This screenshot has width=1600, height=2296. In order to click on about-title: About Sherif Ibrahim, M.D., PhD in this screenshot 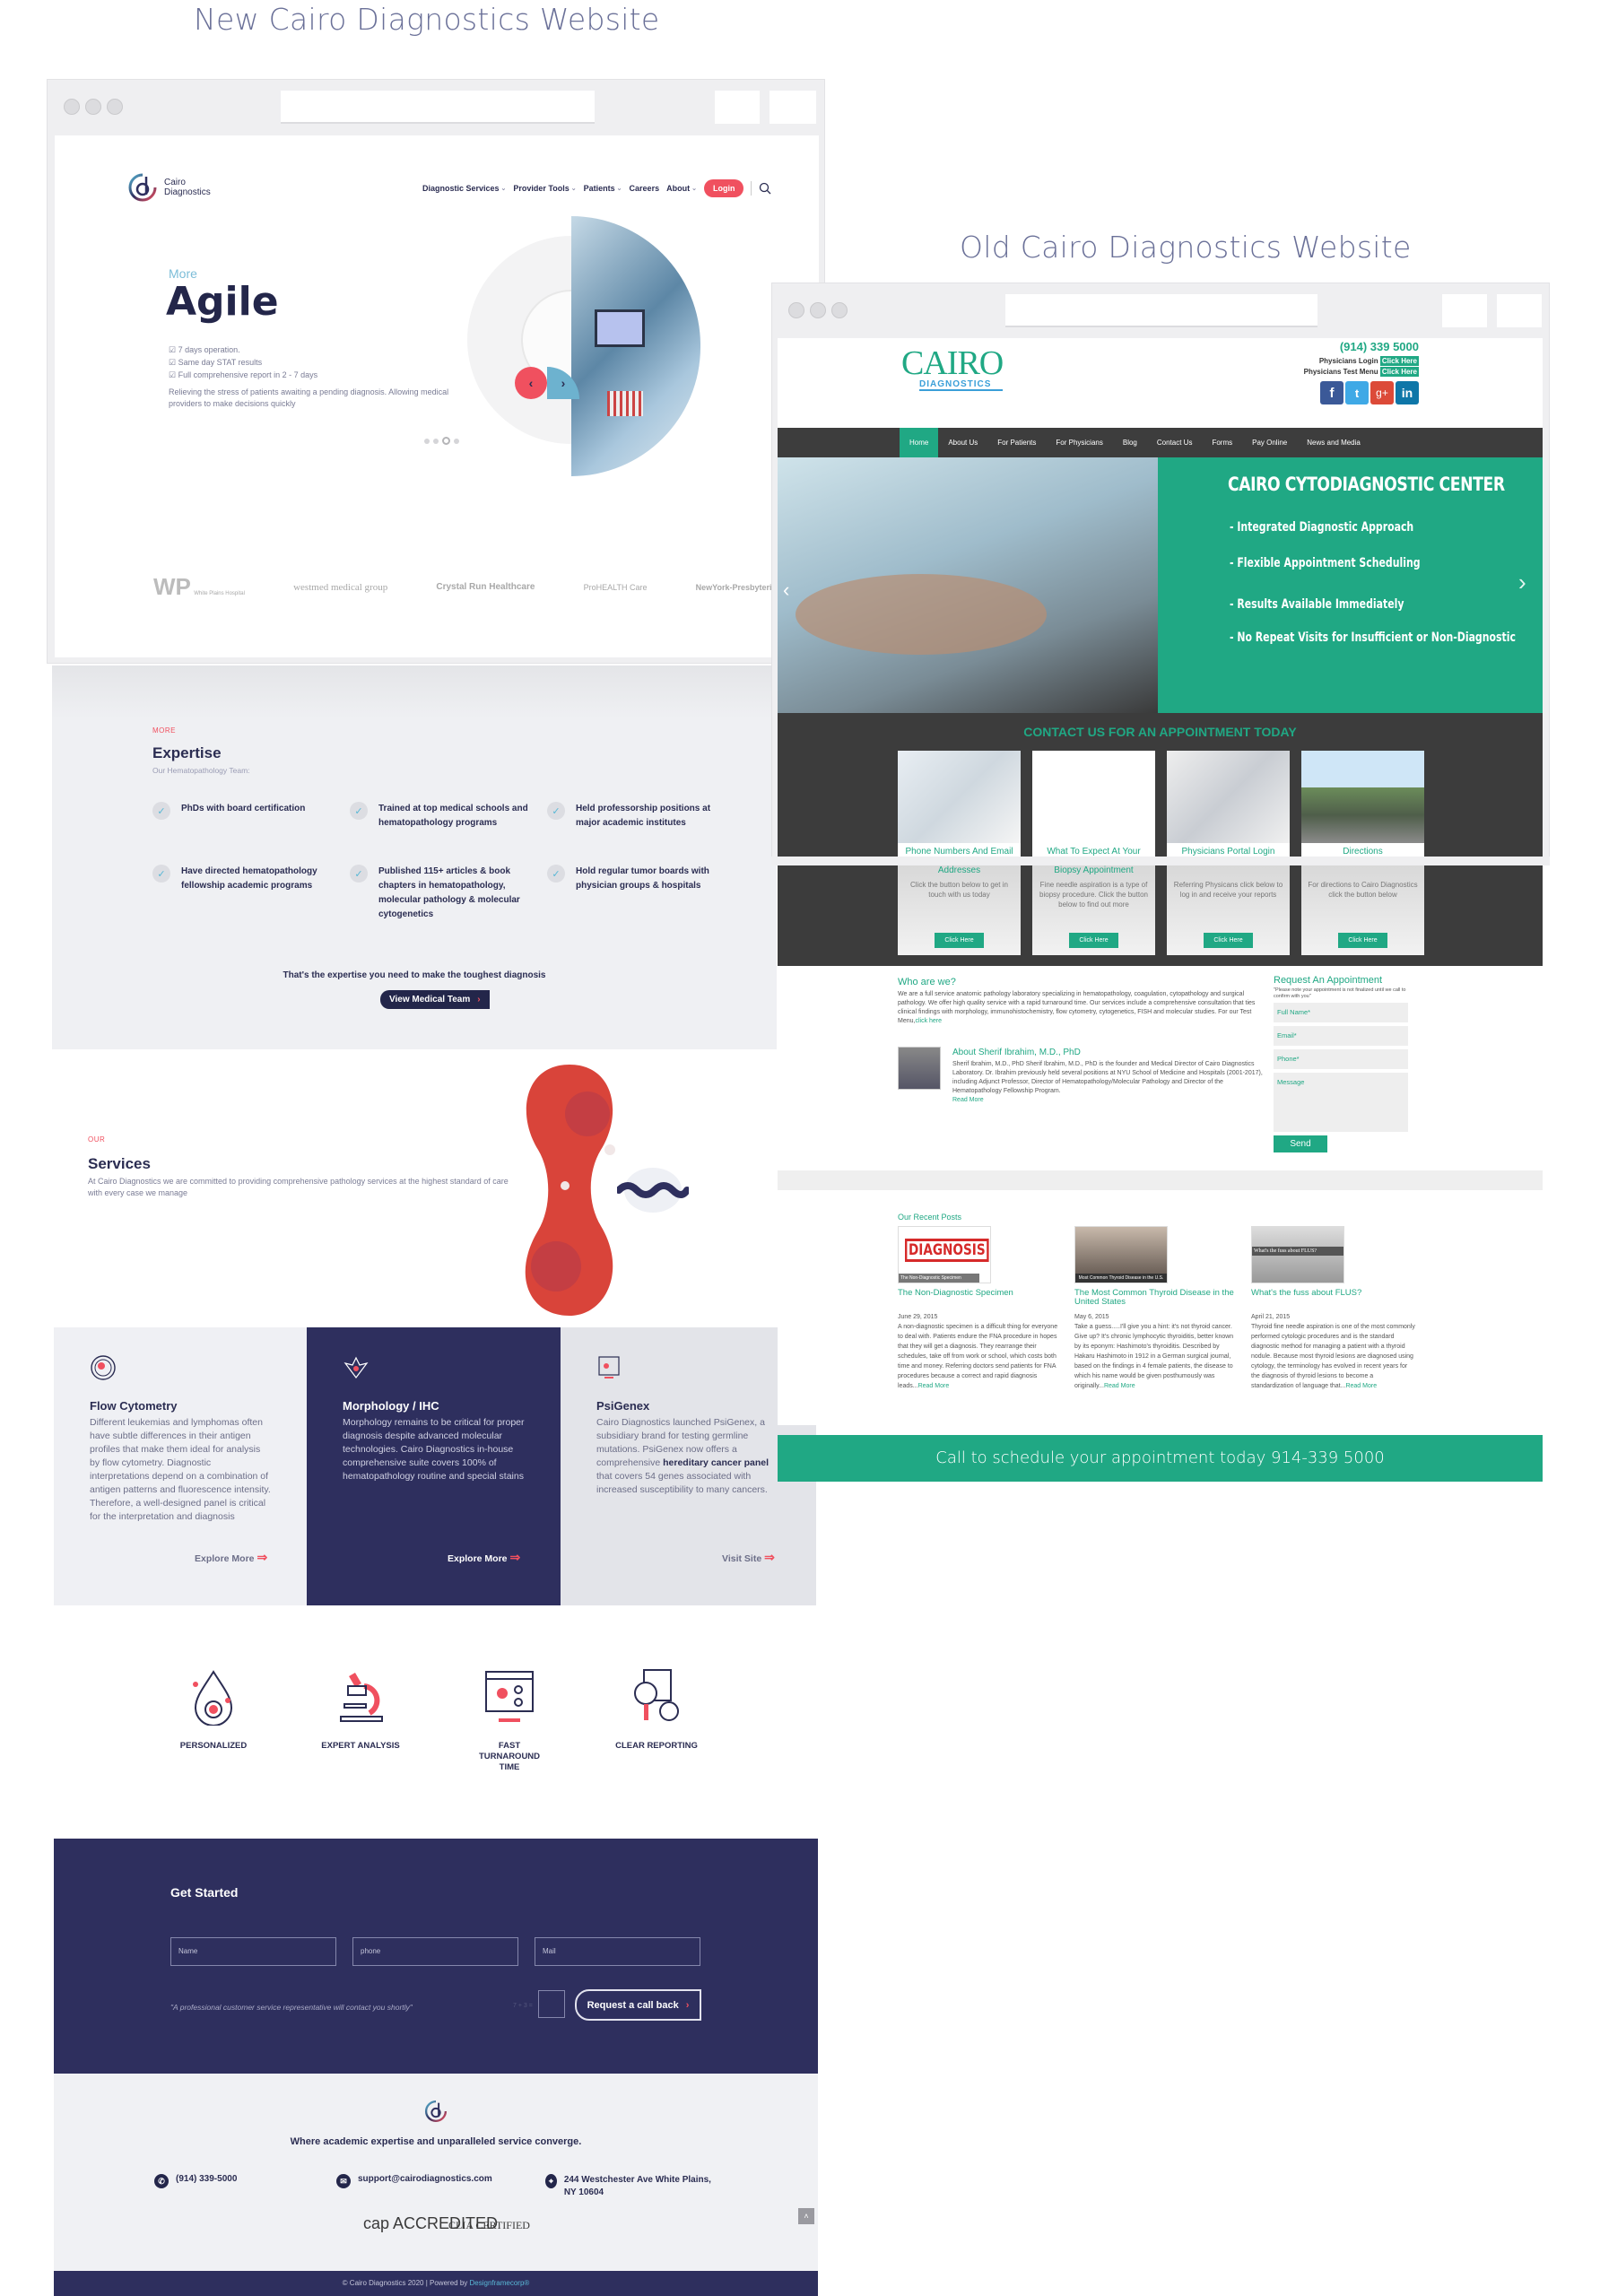, I will do `click(1017, 1052)`.